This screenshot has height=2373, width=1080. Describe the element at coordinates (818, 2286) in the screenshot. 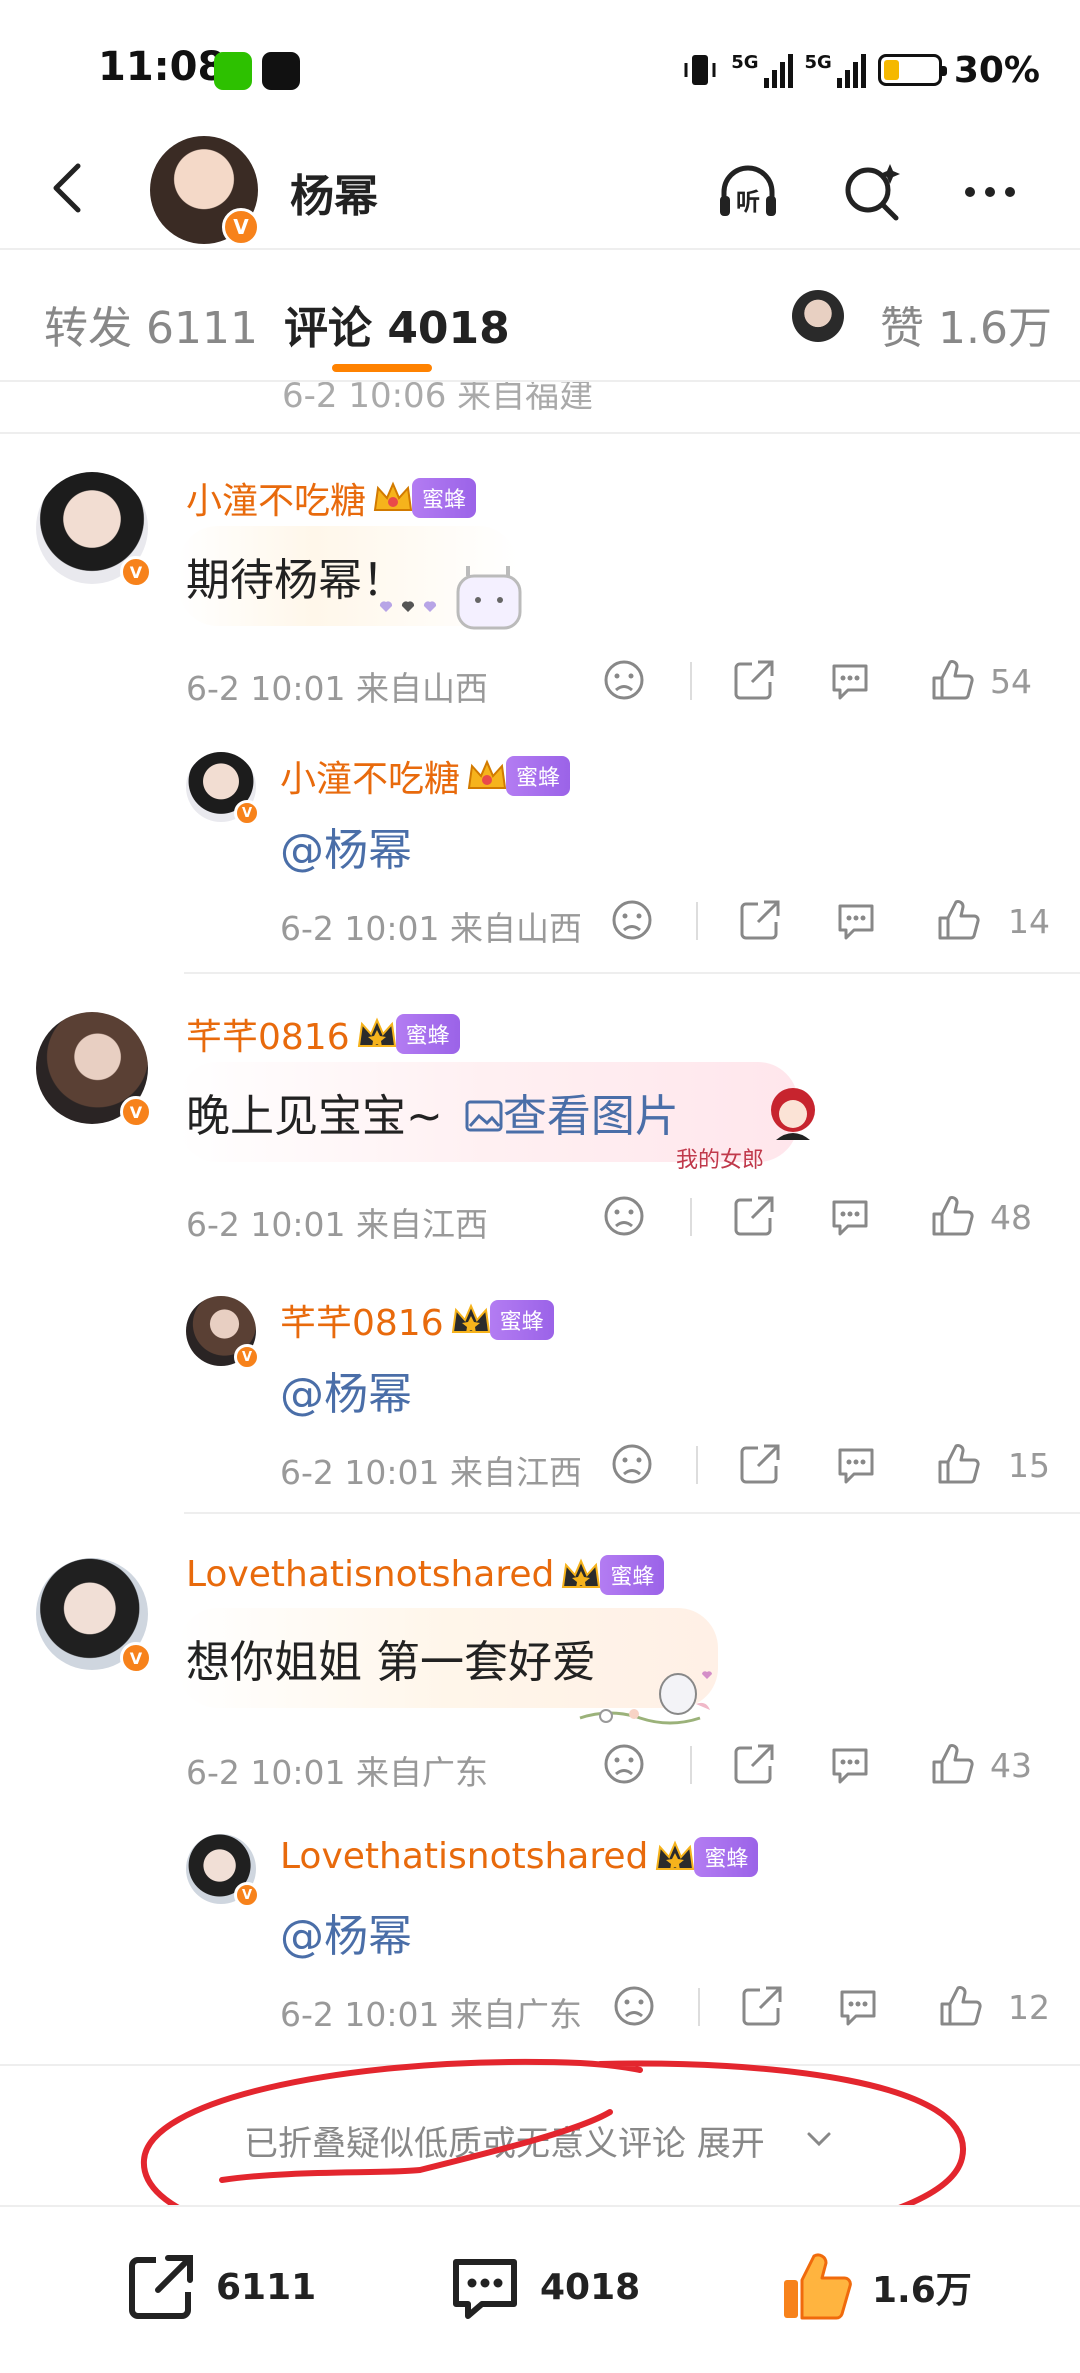

I see `liked-thumb-icon` at that location.